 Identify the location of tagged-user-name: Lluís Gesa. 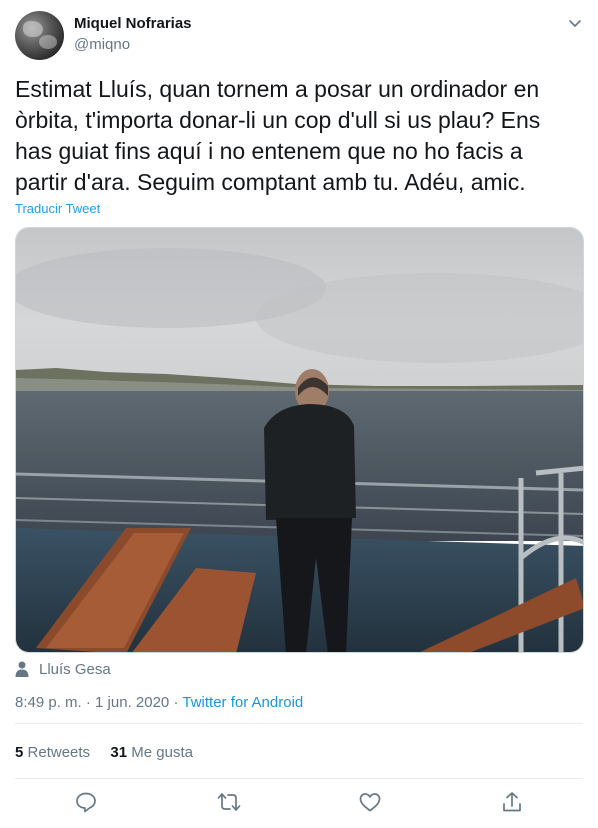
(75, 669).